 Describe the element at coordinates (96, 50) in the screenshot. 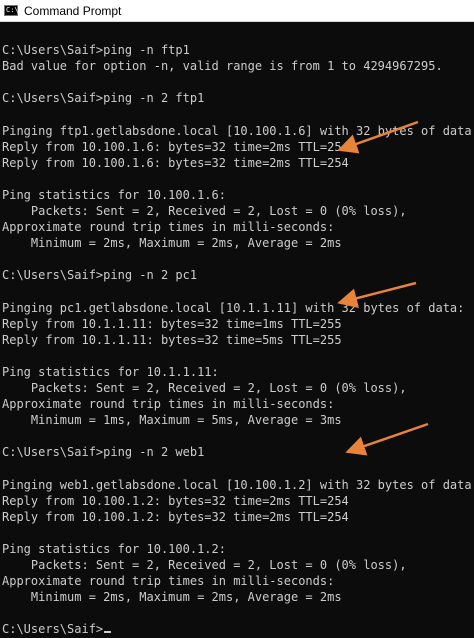

I see `console-line: C:\Users\Saif>ping -n ftp1` at that location.